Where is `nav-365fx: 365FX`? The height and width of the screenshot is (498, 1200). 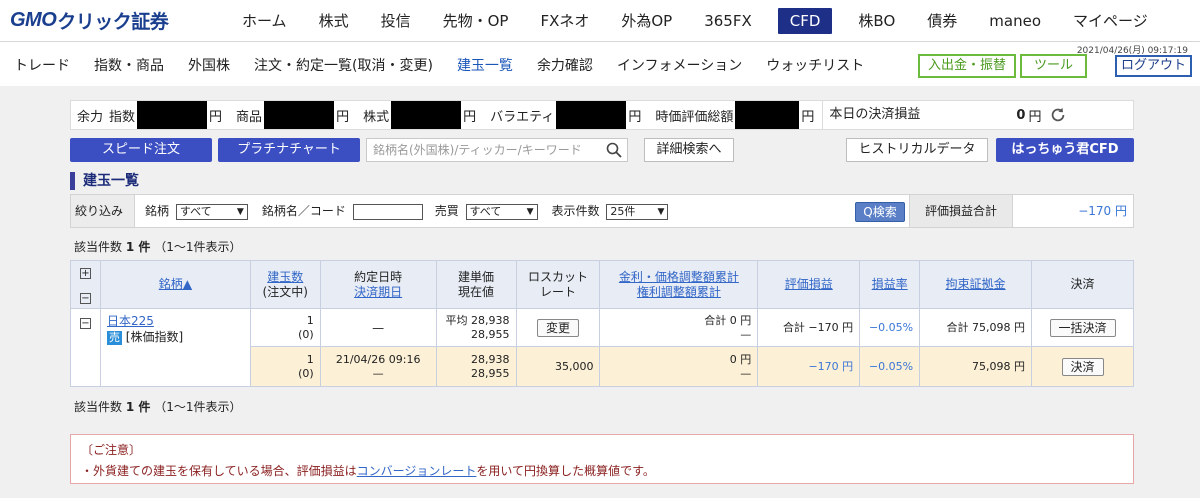 nav-365fx: 365FX is located at coordinates (728, 21).